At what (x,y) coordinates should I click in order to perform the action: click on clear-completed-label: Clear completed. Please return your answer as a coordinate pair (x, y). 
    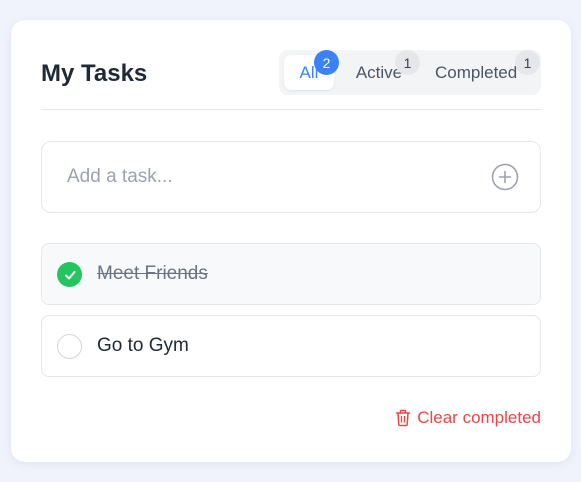
    Looking at the image, I should click on (479, 417).